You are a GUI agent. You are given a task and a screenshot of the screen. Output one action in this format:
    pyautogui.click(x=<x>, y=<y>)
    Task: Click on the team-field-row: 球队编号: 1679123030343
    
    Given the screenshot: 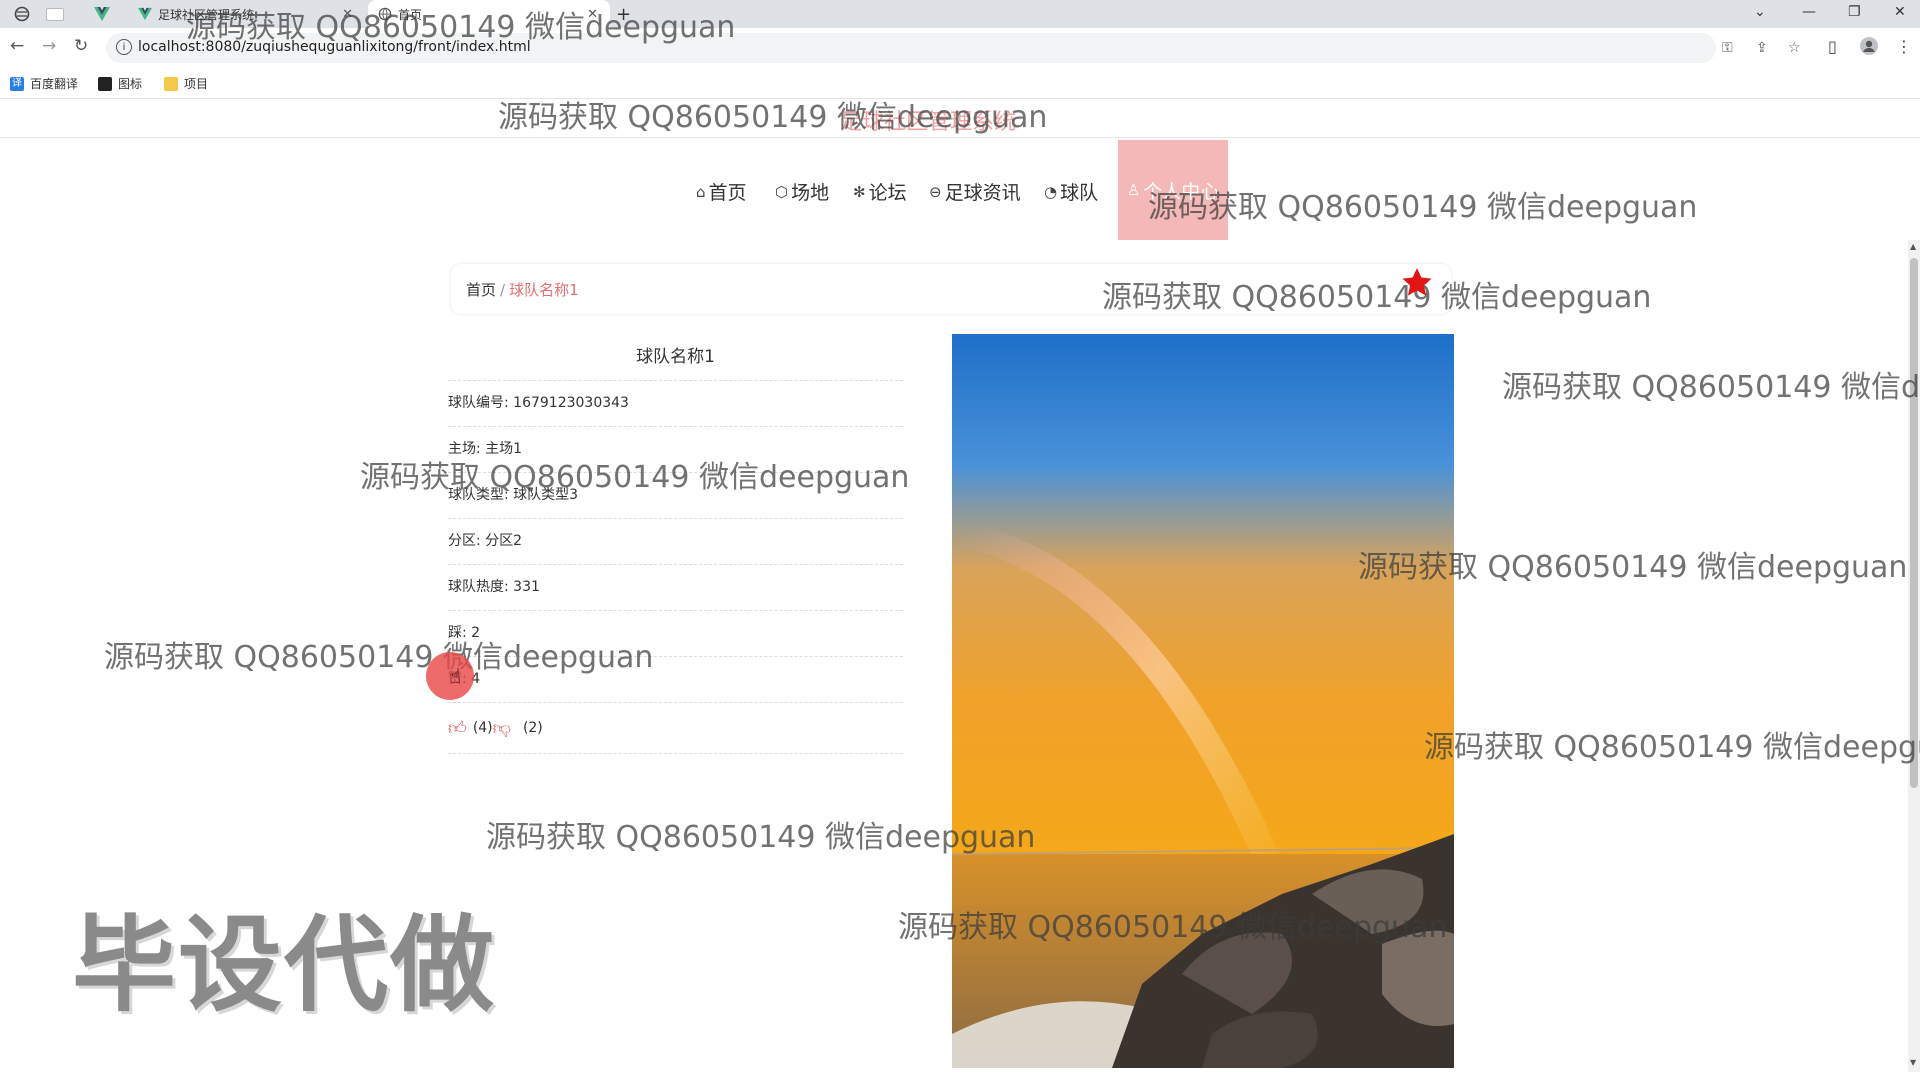 What is the action you would take?
    pyautogui.click(x=675, y=404)
    